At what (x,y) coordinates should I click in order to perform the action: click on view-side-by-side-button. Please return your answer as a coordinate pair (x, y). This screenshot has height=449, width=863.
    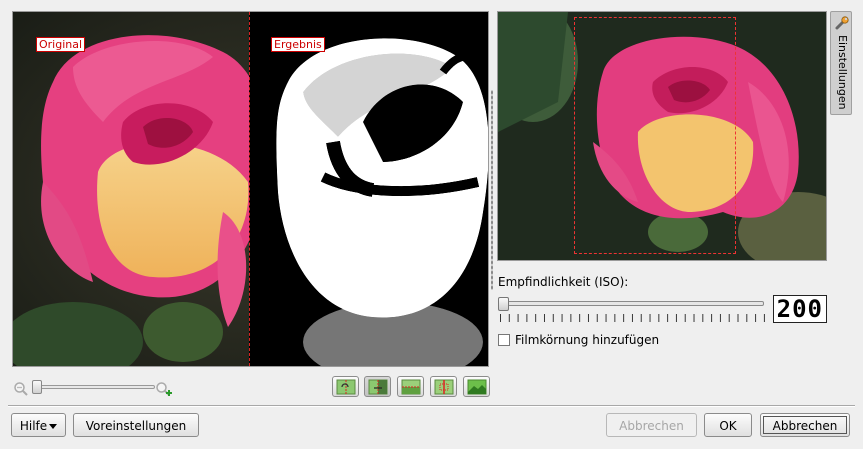
    Looking at the image, I should click on (443, 386).